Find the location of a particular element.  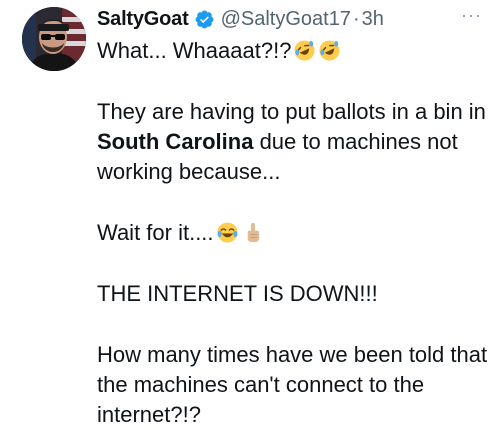

tweet-paragraph-4: THE INTERNET IS DOWN!!! is located at coordinates (293, 294).